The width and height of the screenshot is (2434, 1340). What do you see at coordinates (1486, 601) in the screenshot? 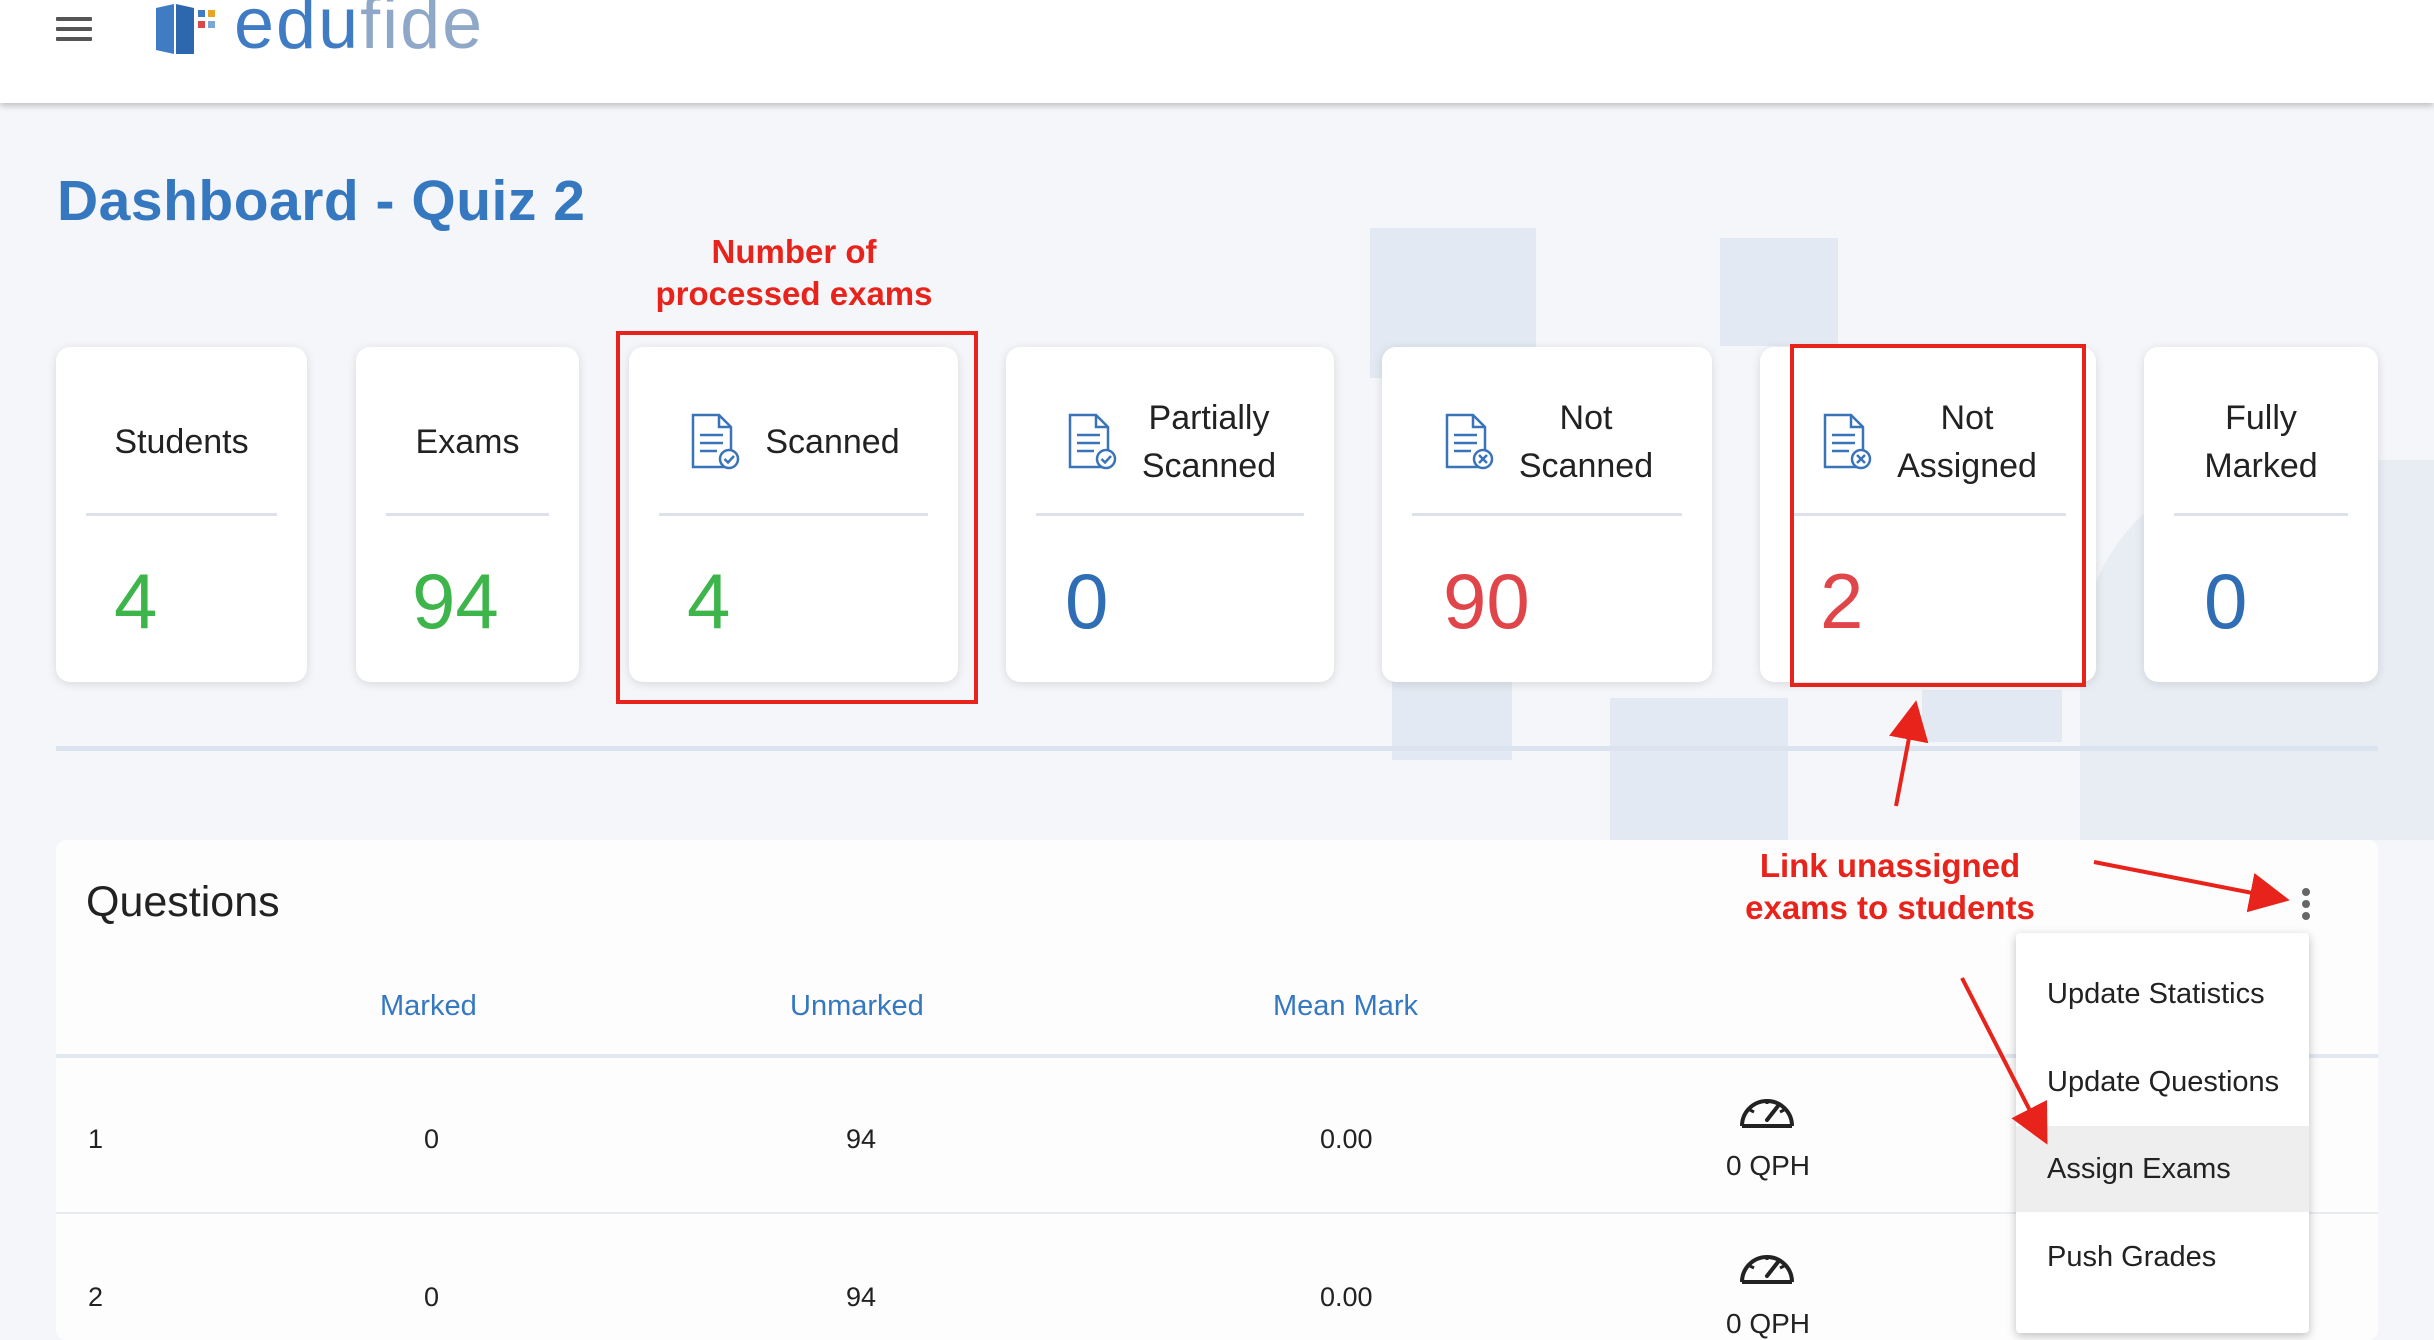
I see `stat-value: 90` at bounding box center [1486, 601].